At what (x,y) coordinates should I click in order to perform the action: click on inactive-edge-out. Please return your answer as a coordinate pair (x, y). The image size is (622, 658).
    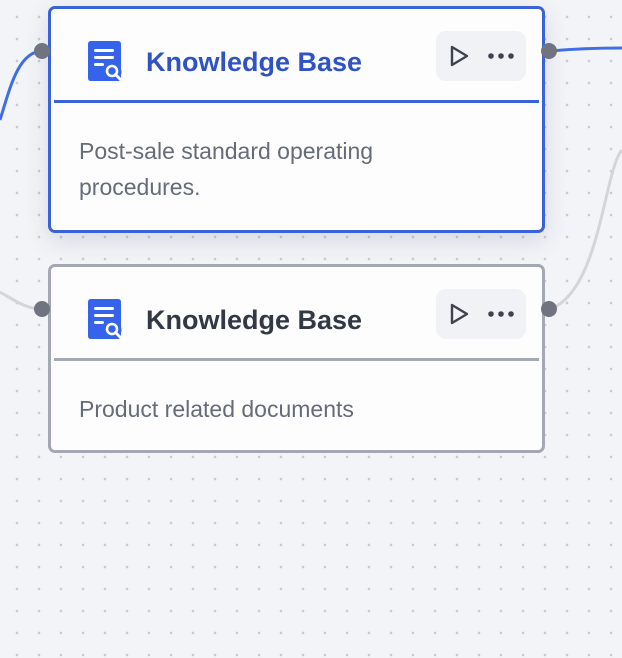
    Looking at the image, I should click on (585, 229).